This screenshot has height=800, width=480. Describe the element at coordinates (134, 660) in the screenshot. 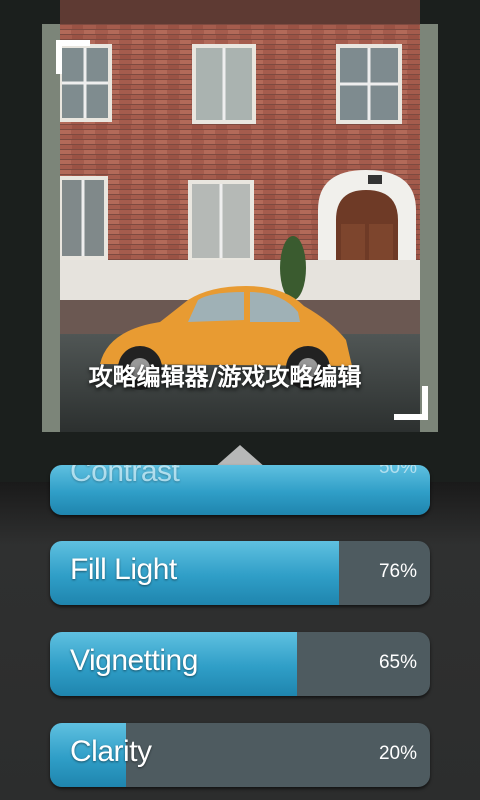

I see `slider-label: Vignetting` at that location.